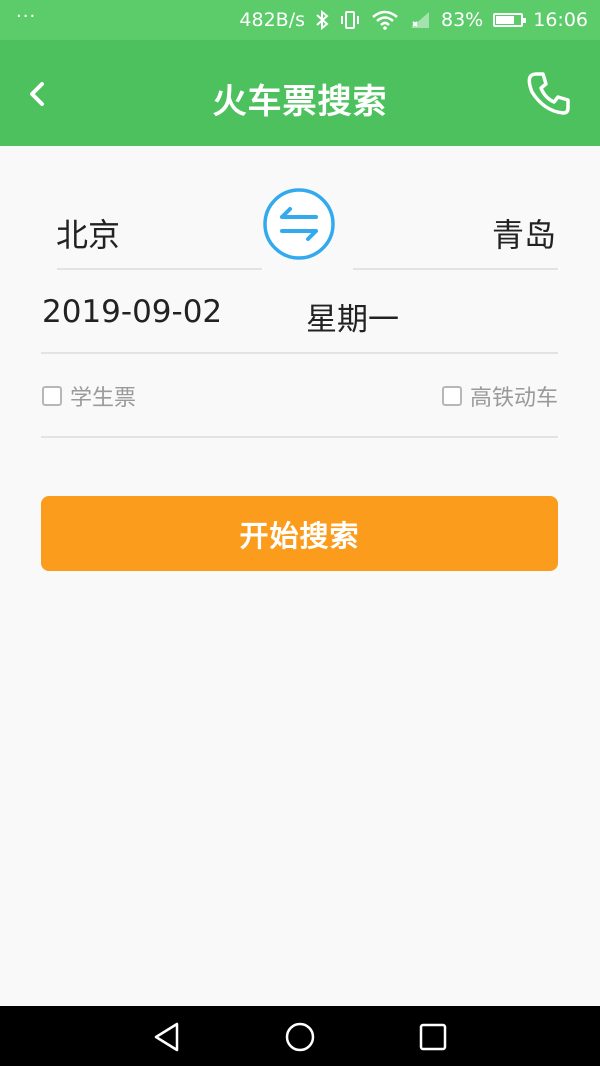  What do you see at coordinates (52, 396) in the screenshot?
I see `student-ticket-checkbox` at bounding box center [52, 396].